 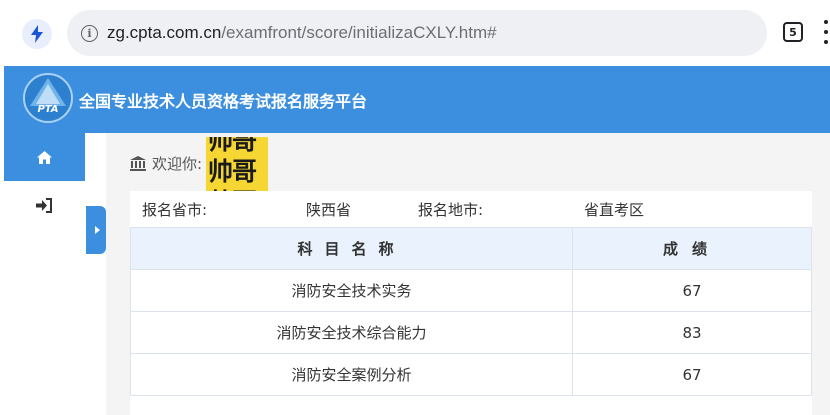 I want to click on sidebar-item-login, so click(x=44, y=205).